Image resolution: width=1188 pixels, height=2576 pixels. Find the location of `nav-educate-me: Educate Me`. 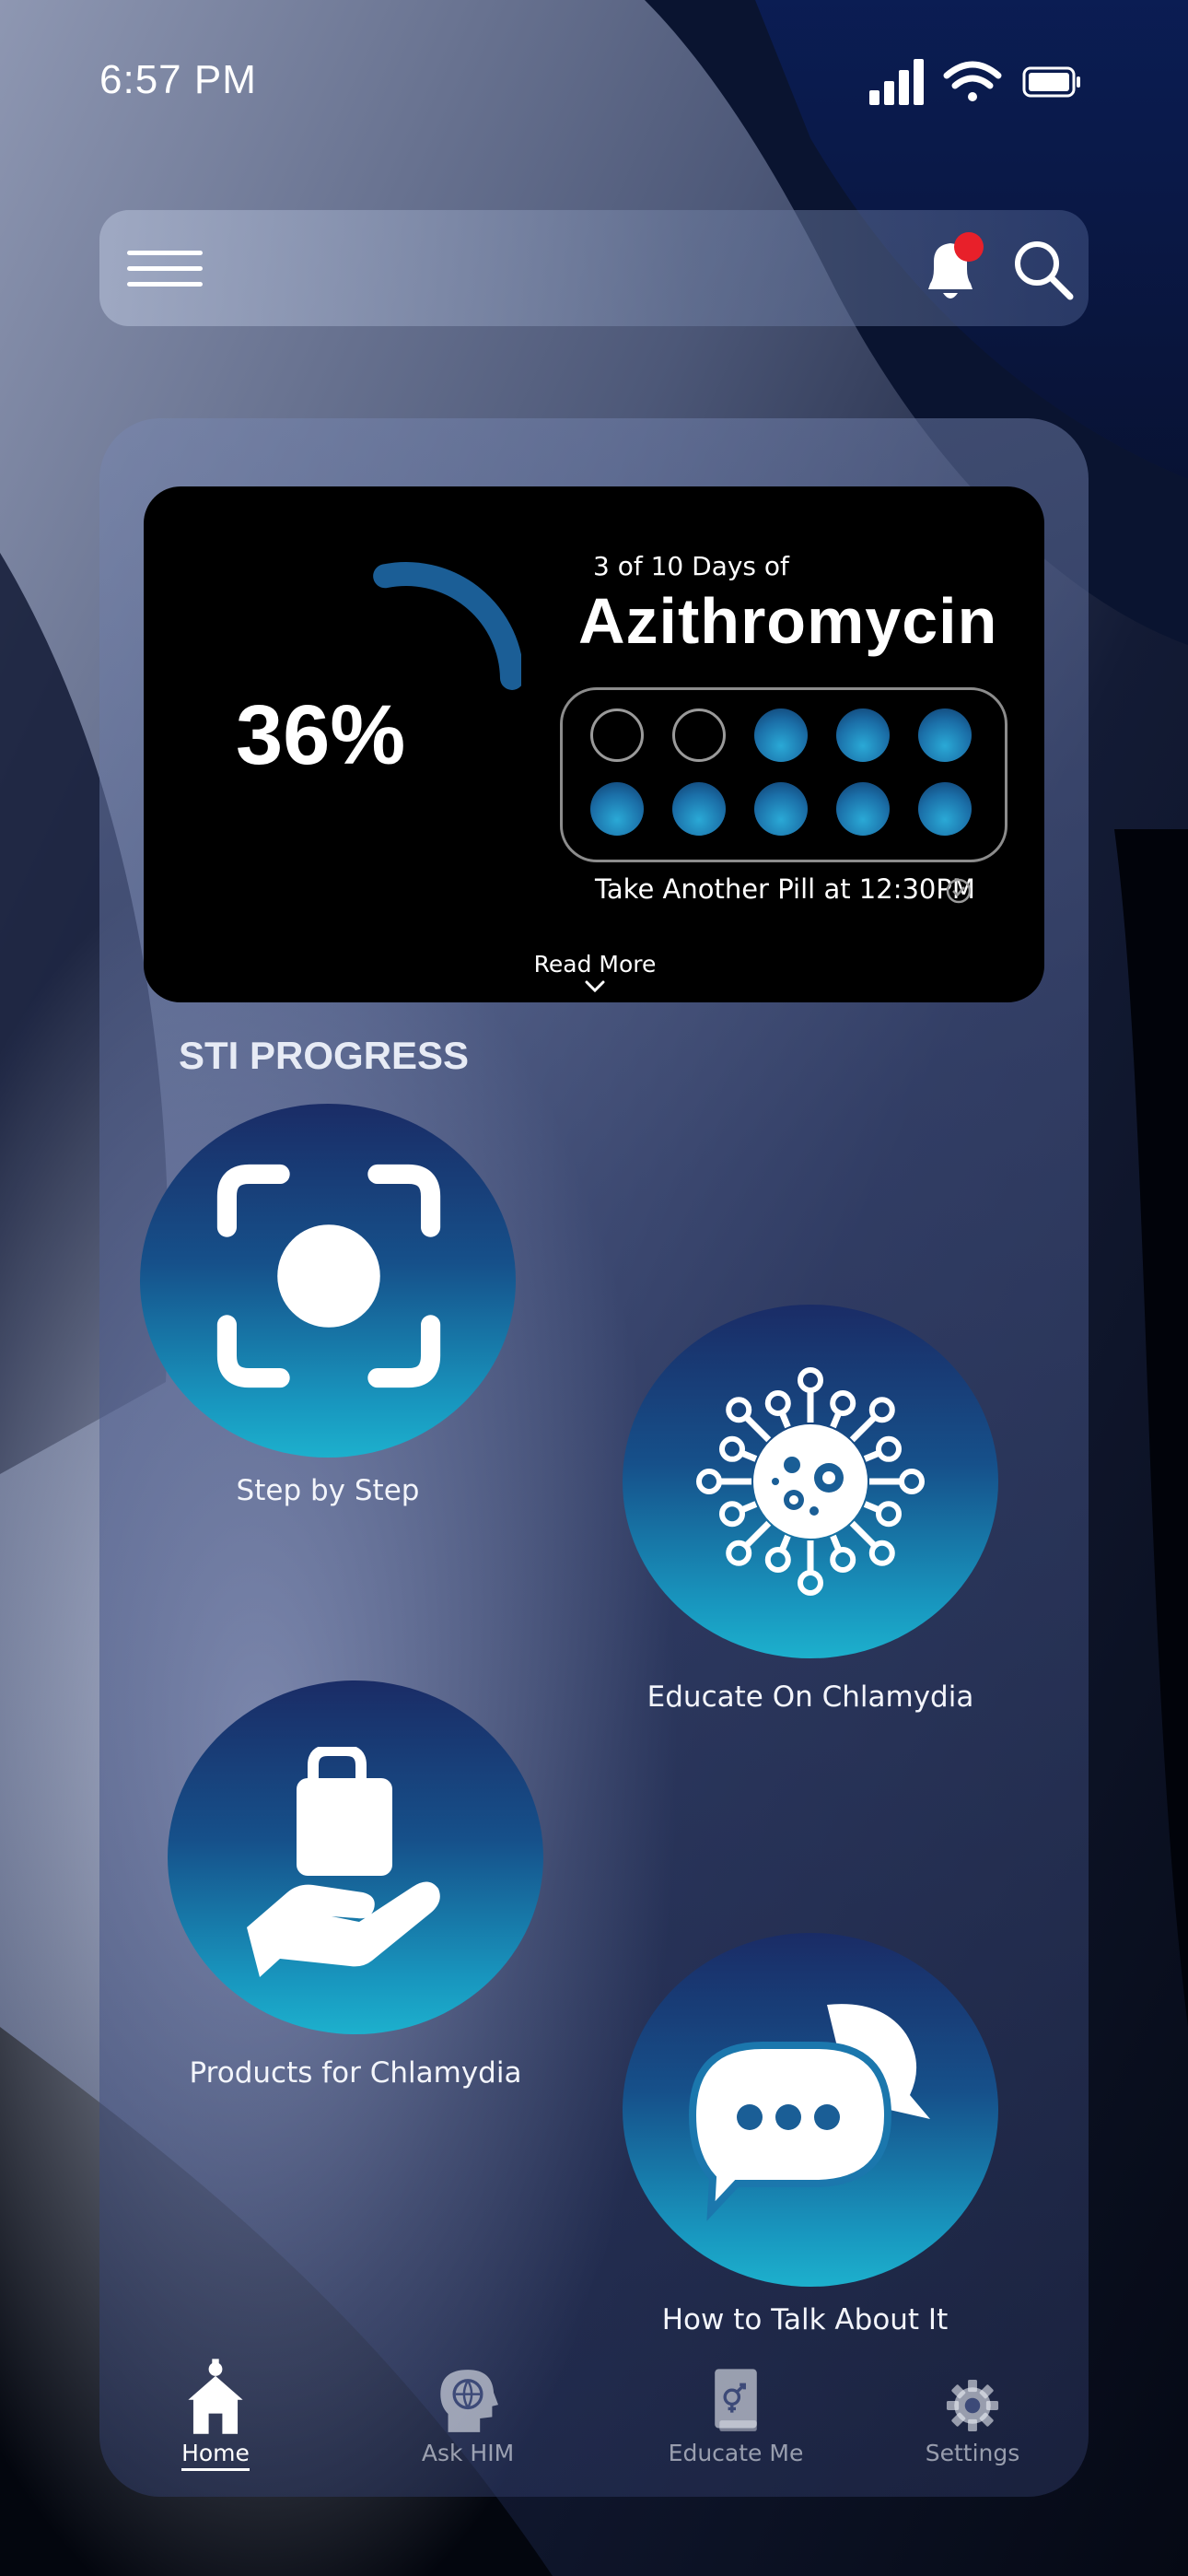

nav-educate-me: Educate Me is located at coordinates (736, 2412).